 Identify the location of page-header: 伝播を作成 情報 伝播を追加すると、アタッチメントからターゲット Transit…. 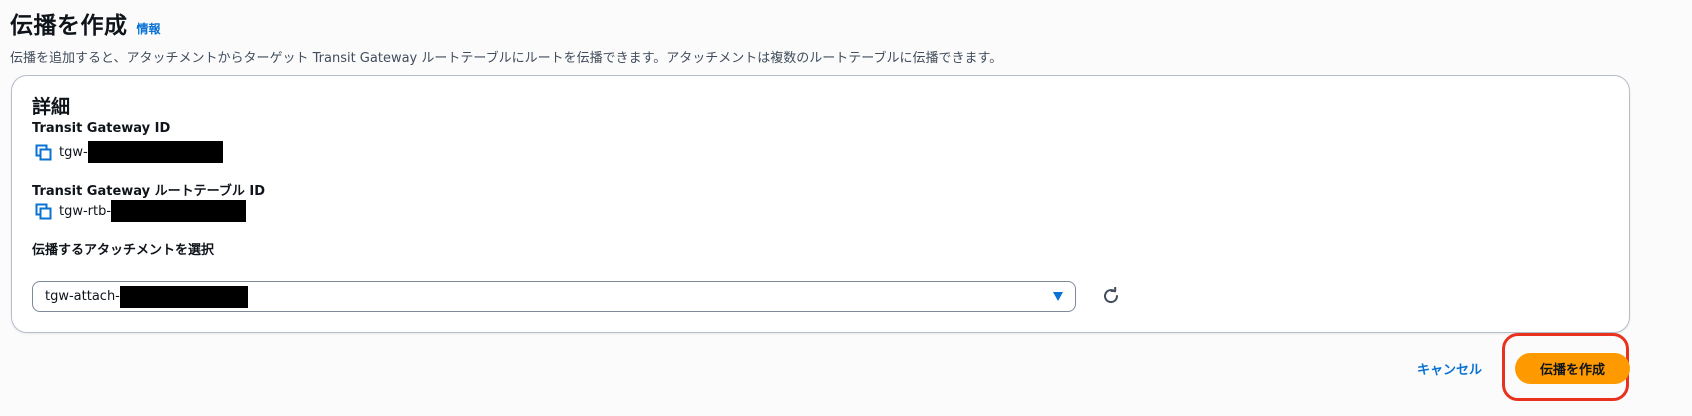
(506, 36).